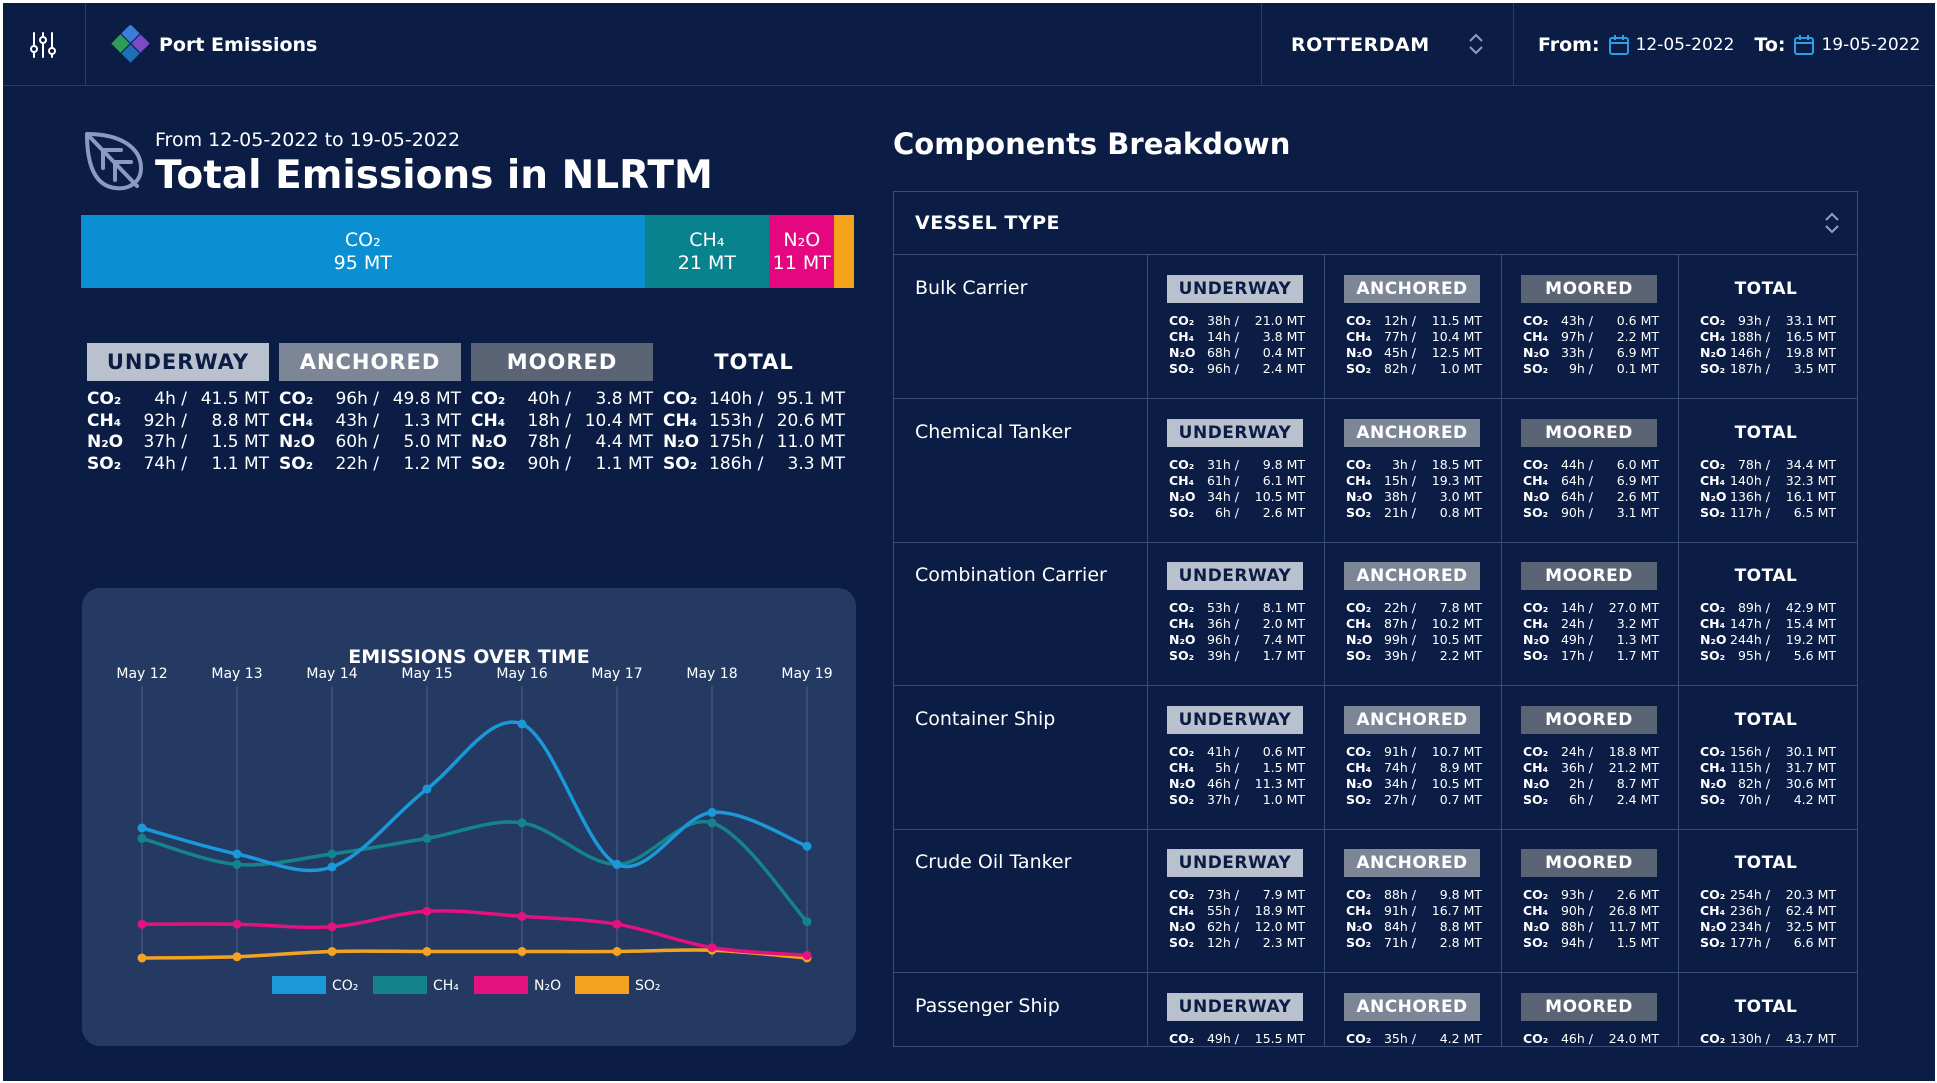  I want to click on mass-value: 19.3 MT, so click(1456, 480).